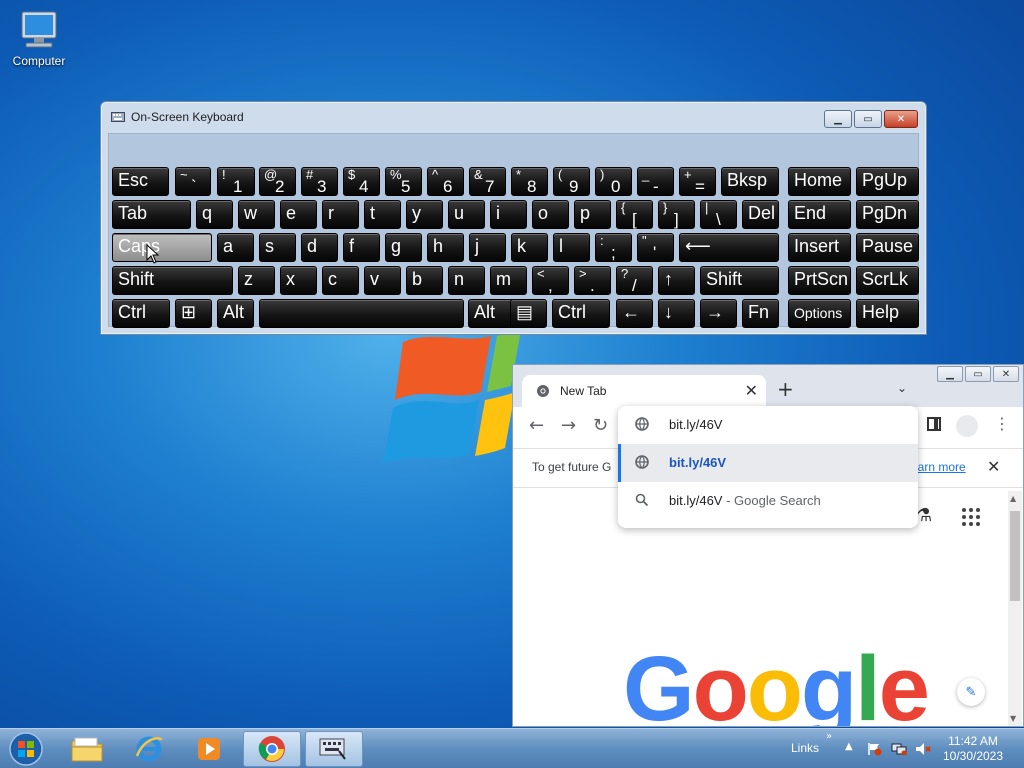  What do you see at coordinates (445, 181) in the screenshot?
I see `key-6: ^ 6` at bounding box center [445, 181].